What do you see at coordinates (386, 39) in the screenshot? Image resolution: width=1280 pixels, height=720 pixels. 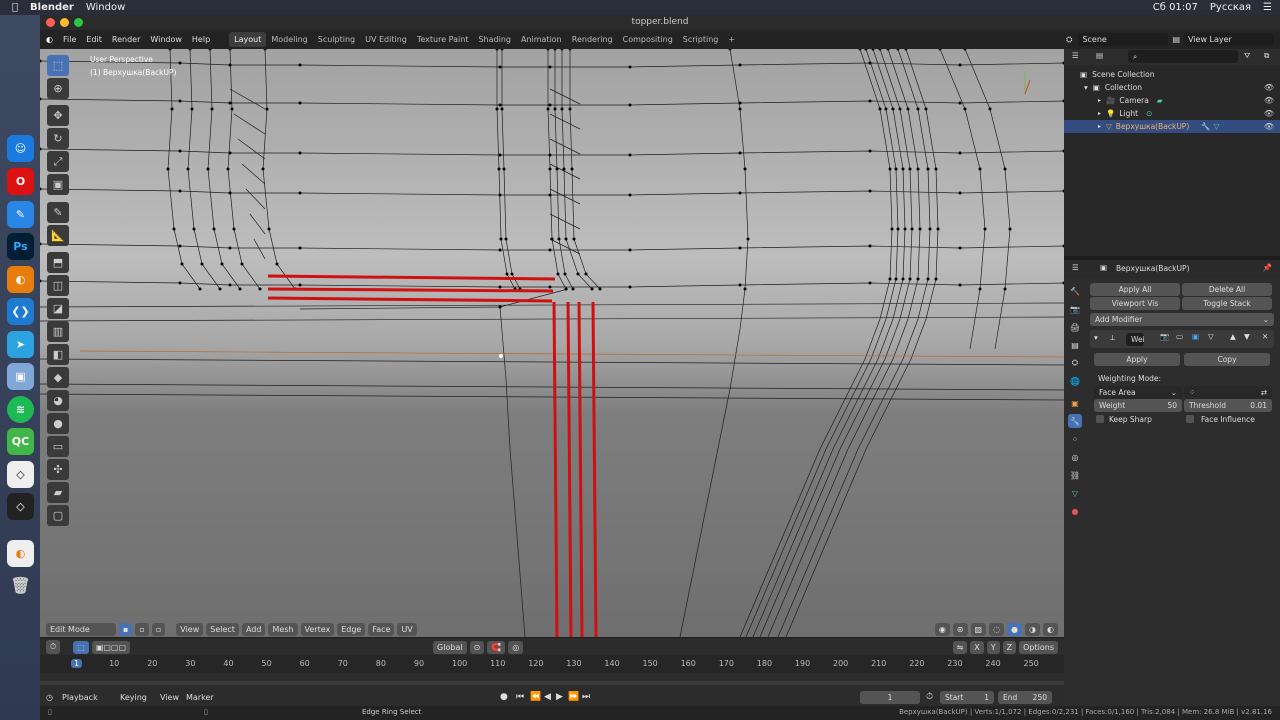 I see `tab-uv-editing: UV Editing` at bounding box center [386, 39].